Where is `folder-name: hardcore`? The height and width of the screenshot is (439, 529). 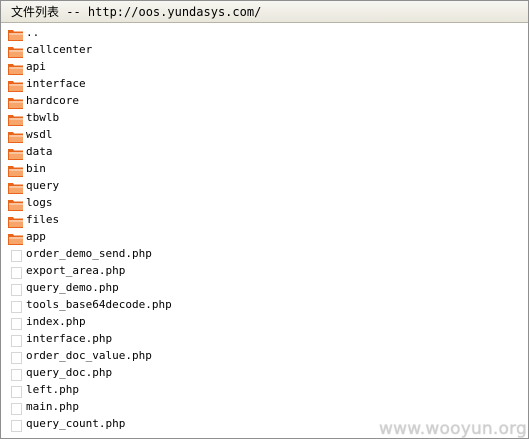 folder-name: hardcore is located at coordinates (52, 100).